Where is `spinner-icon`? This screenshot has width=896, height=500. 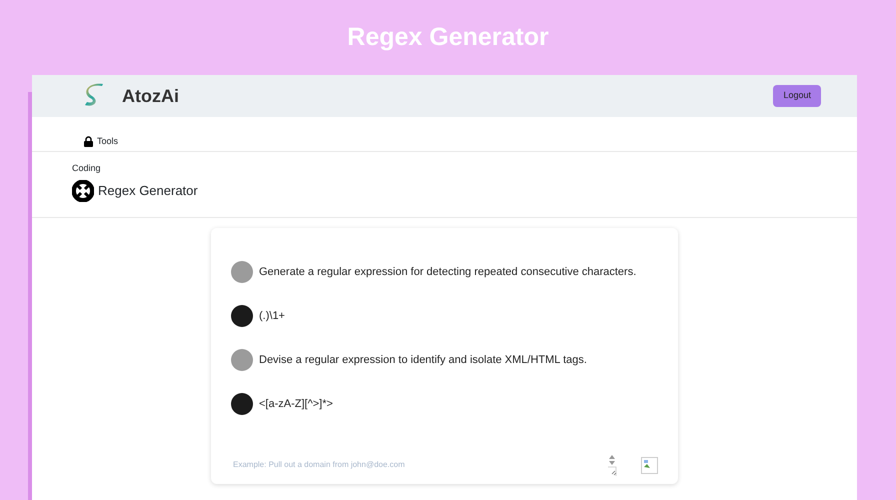
spinner-icon is located at coordinates (612, 465).